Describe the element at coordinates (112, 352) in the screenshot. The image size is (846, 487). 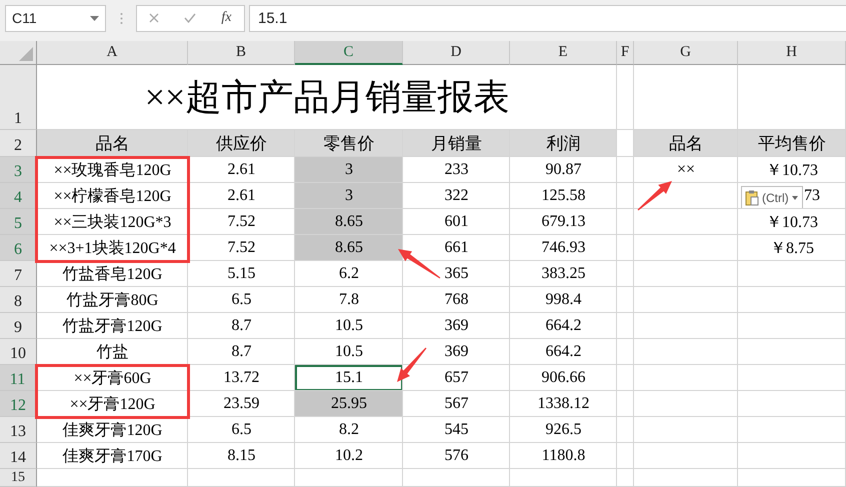
I see `cell: 竹盐` at that location.